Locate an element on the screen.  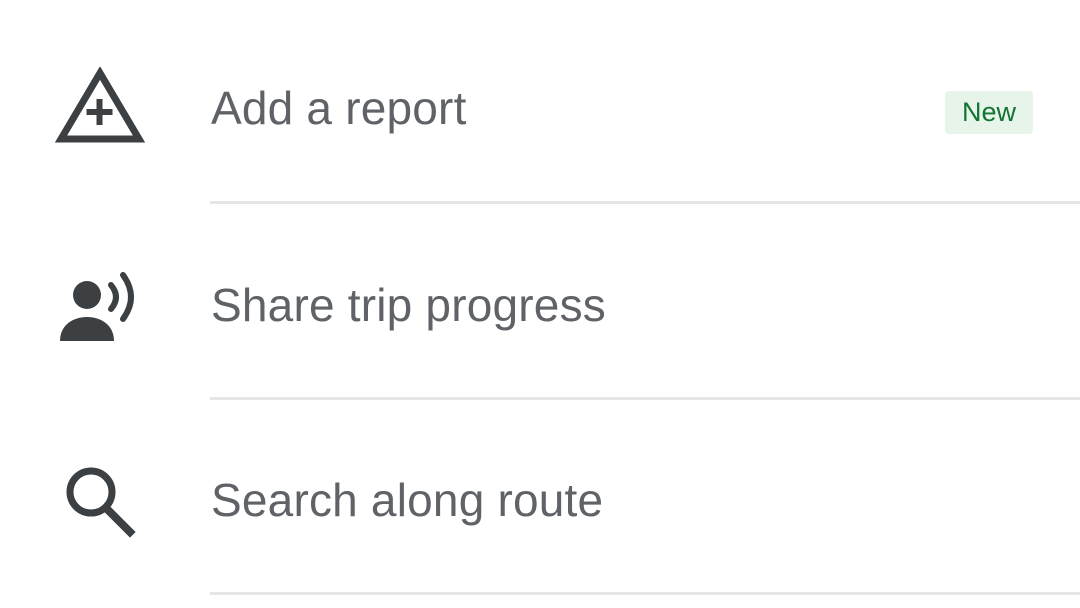
search-along-route-label: Search along route is located at coordinates (407, 500).